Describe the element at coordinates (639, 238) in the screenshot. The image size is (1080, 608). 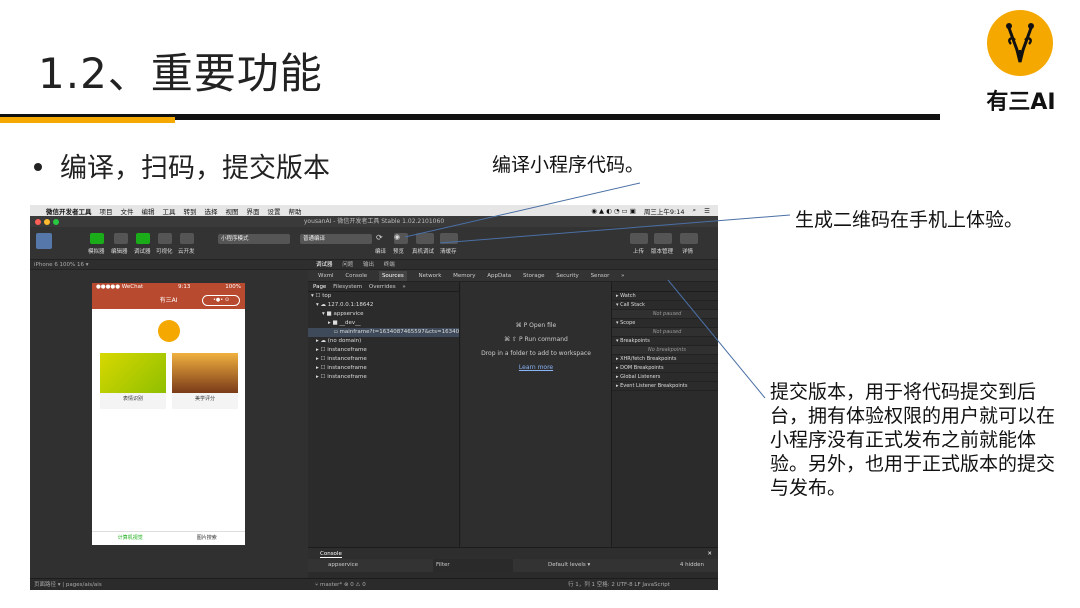
I see `upload-icon` at that location.